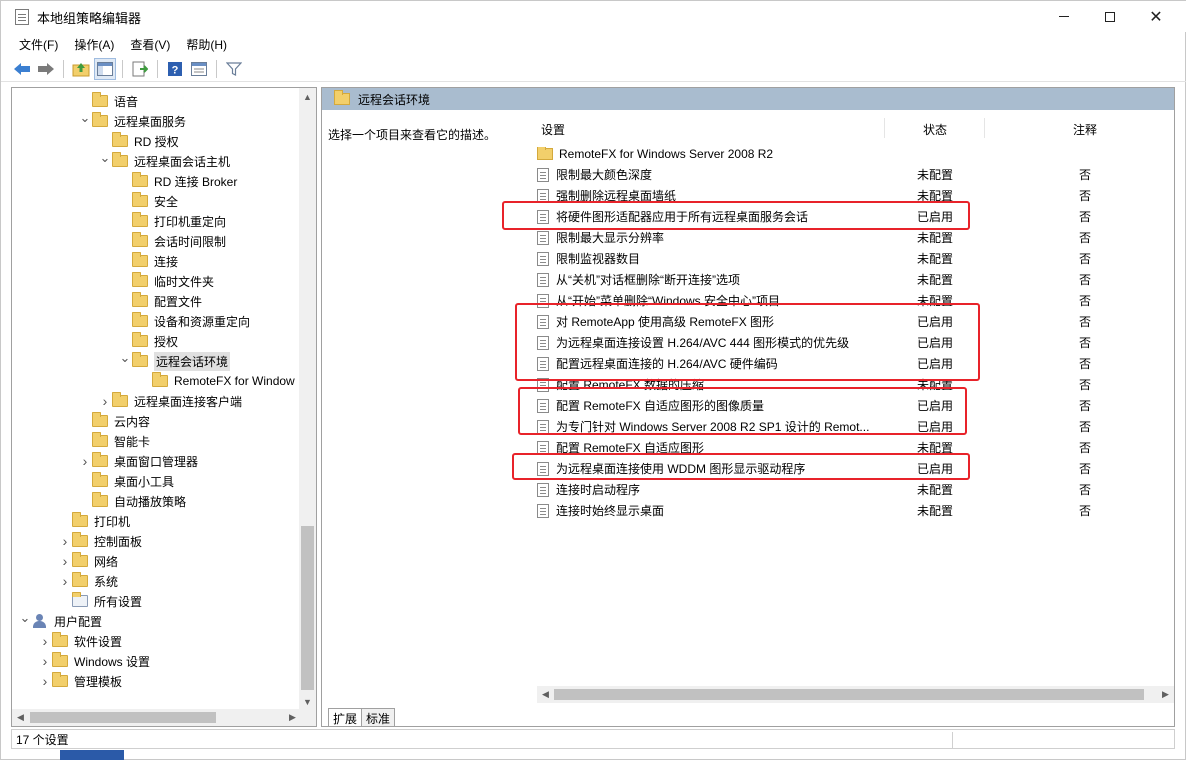 This screenshot has width=1186, height=760. Describe the element at coordinates (138, 141) in the screenshot. I see `tree-item: RD 授权` at that location.